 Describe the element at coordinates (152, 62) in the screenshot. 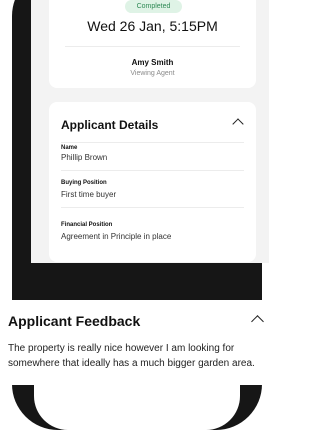

I see `agent-name: Amy Smith` at that location.